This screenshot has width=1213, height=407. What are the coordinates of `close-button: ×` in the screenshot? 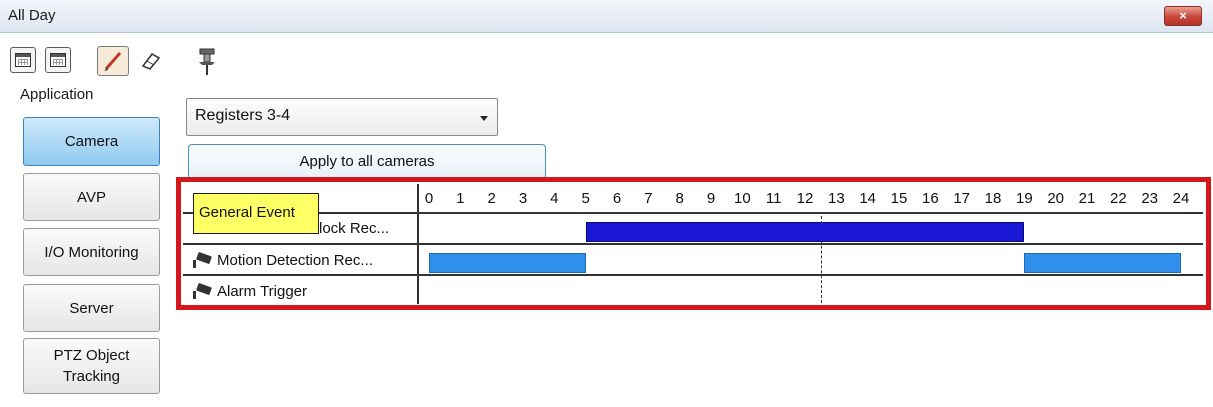 It's located at (1183, 16).